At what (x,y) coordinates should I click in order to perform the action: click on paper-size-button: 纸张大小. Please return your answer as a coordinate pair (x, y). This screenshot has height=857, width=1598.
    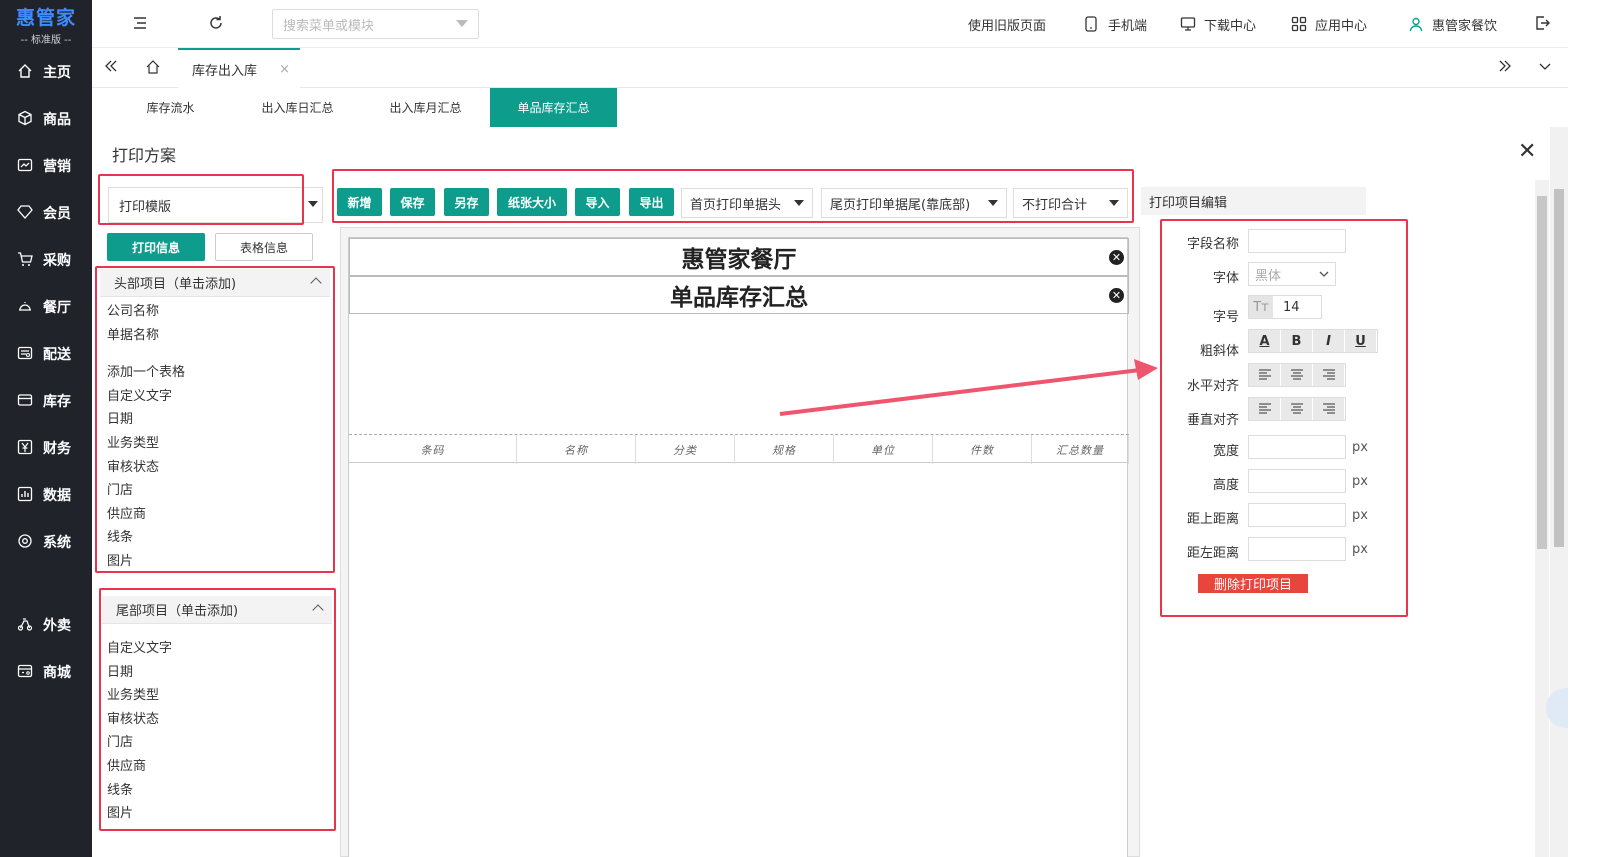
    Looking at the image, I should click on (532, 202).